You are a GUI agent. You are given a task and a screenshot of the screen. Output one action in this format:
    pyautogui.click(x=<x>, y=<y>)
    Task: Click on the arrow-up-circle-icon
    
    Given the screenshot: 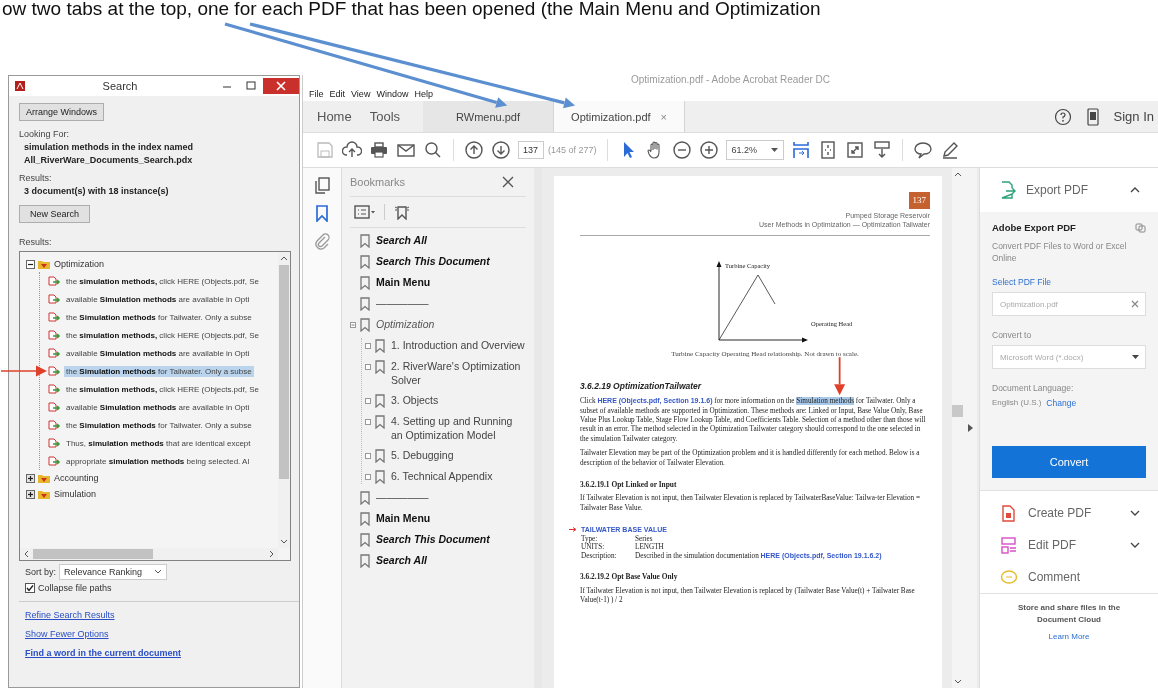 What is the action you would take?
    pyautogui.click(x=474, y=150)
    